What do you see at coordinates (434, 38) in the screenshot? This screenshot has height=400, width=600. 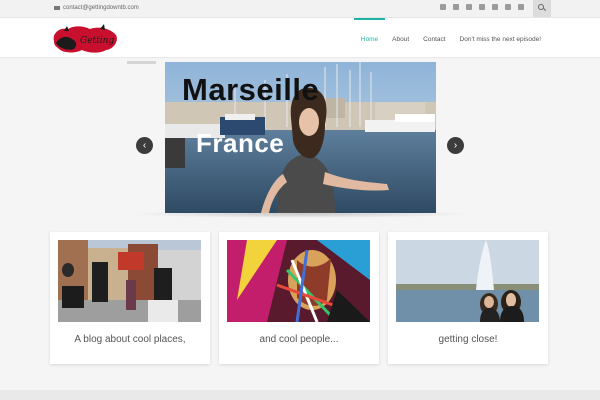 I see `nav-contact: Contact` at bounding box center [434, 38].